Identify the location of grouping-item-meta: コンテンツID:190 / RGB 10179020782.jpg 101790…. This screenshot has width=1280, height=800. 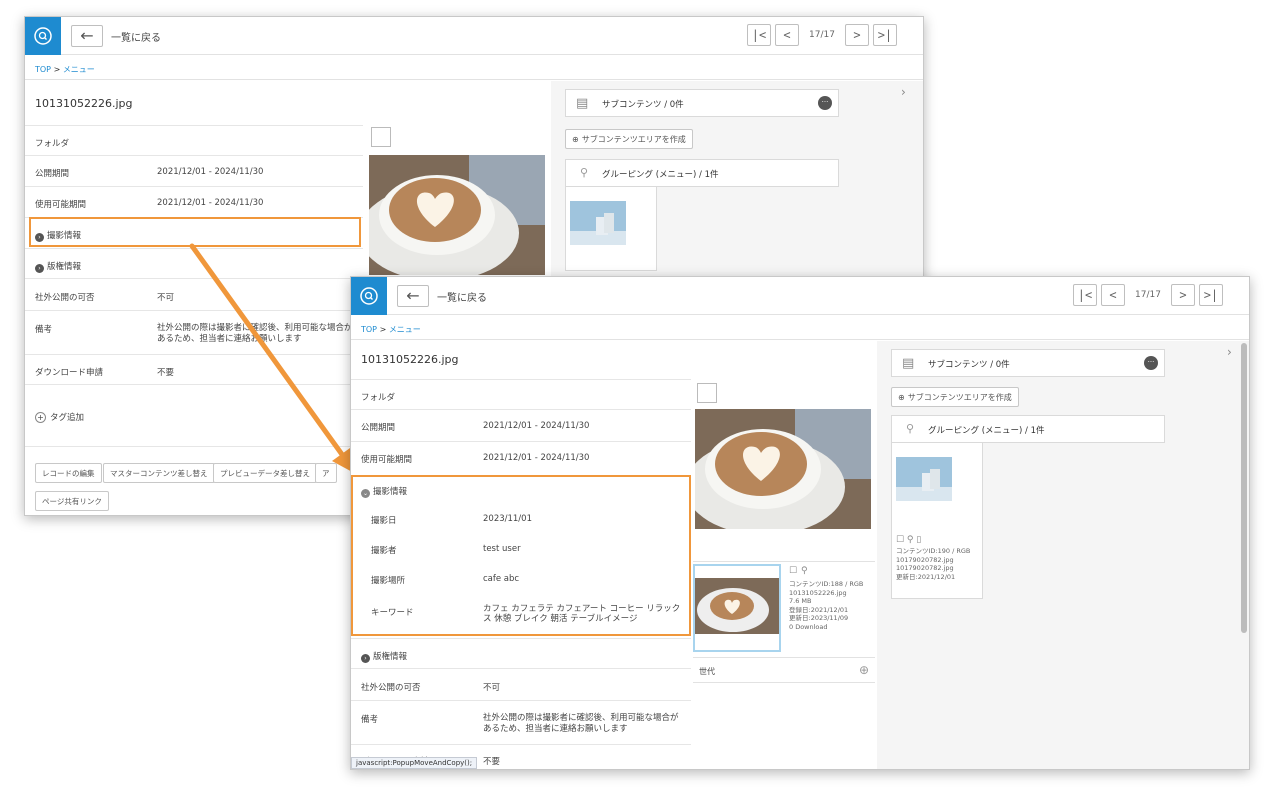
(933, 564).